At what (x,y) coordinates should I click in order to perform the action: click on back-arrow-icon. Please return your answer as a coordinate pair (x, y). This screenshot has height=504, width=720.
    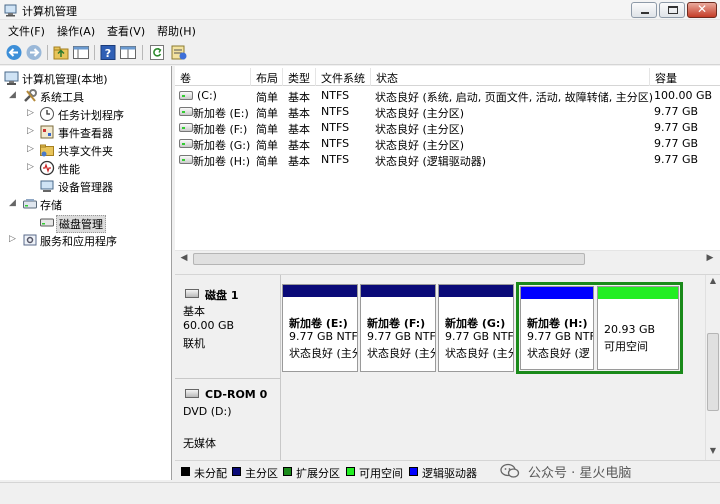
    Looking at the image, I should click on (14, 52).